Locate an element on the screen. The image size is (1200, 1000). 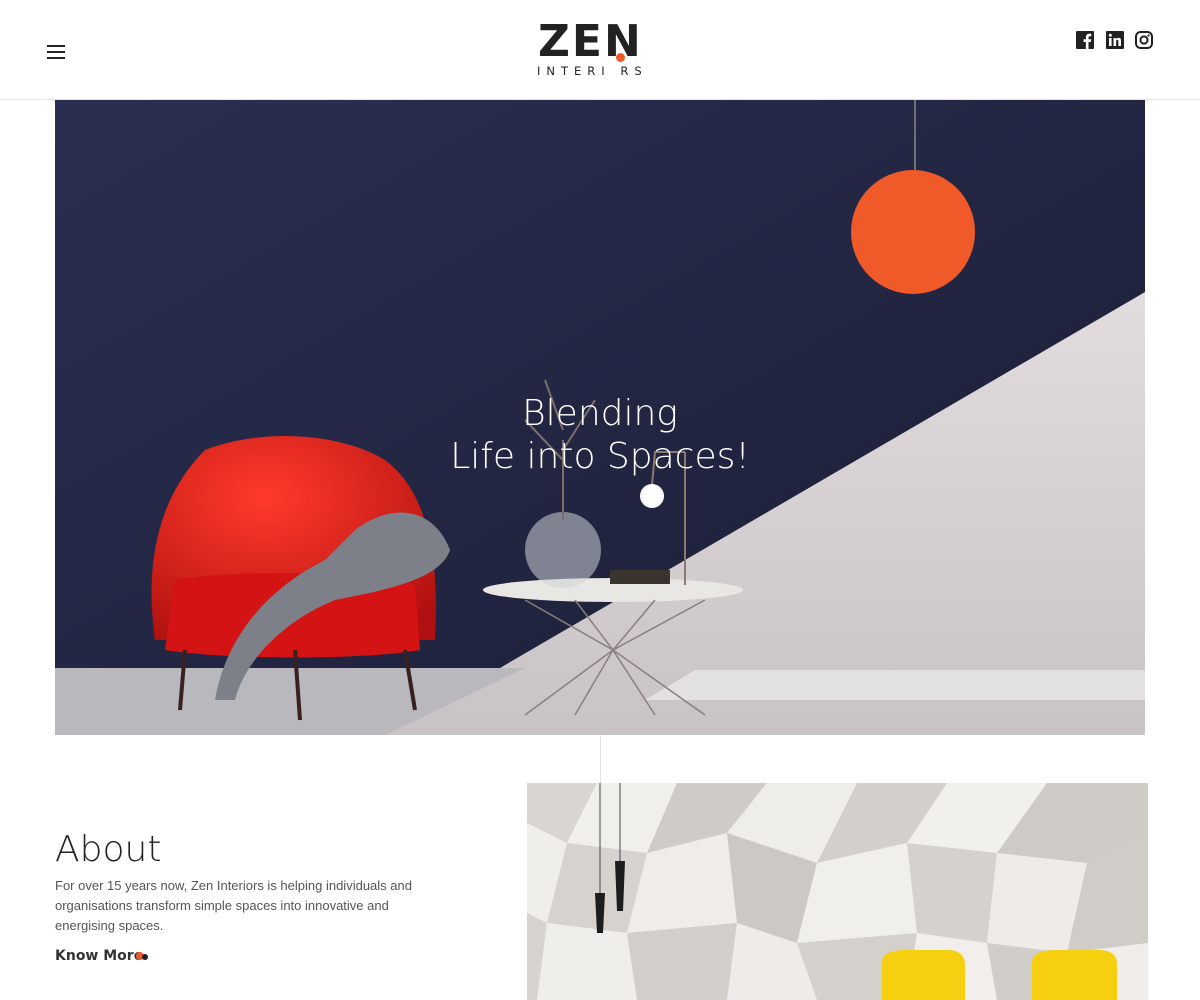
hero-title-line-1: Blending is located at coordinates (600, 413).